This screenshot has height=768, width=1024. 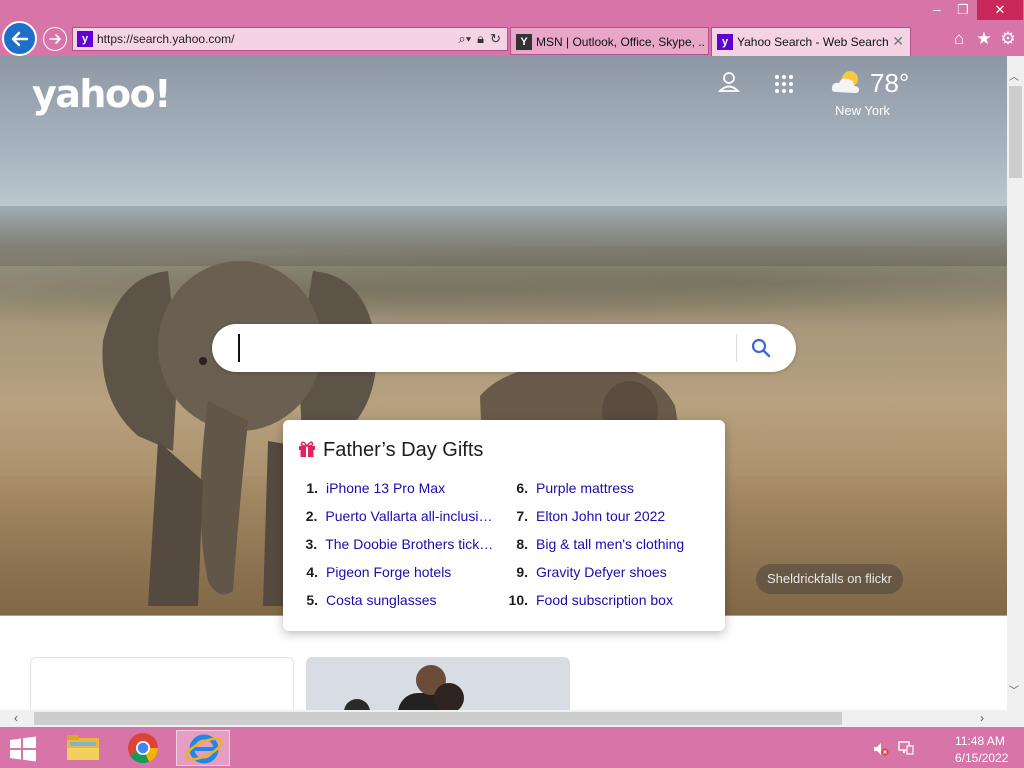 I want to click on yahoo-logo: yahoo!, so click(x=102, y=94).